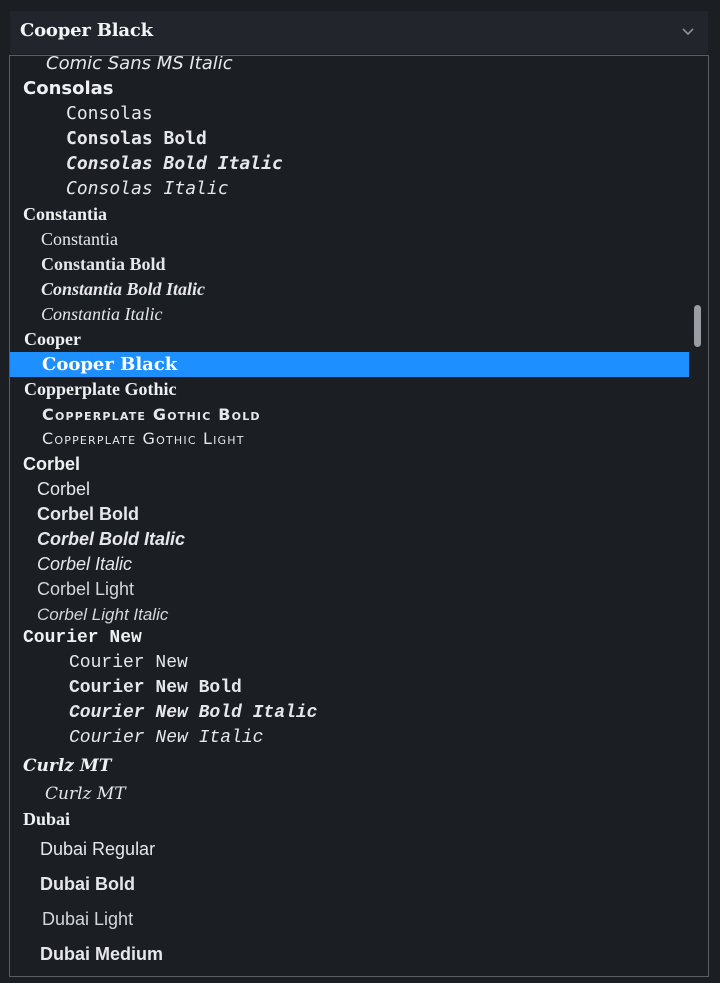 This screenshot has height=983, width=720. Describe the element at coordinates (147, 188) in the screenshot. I see `list-item: Consolas Italic` at that location.